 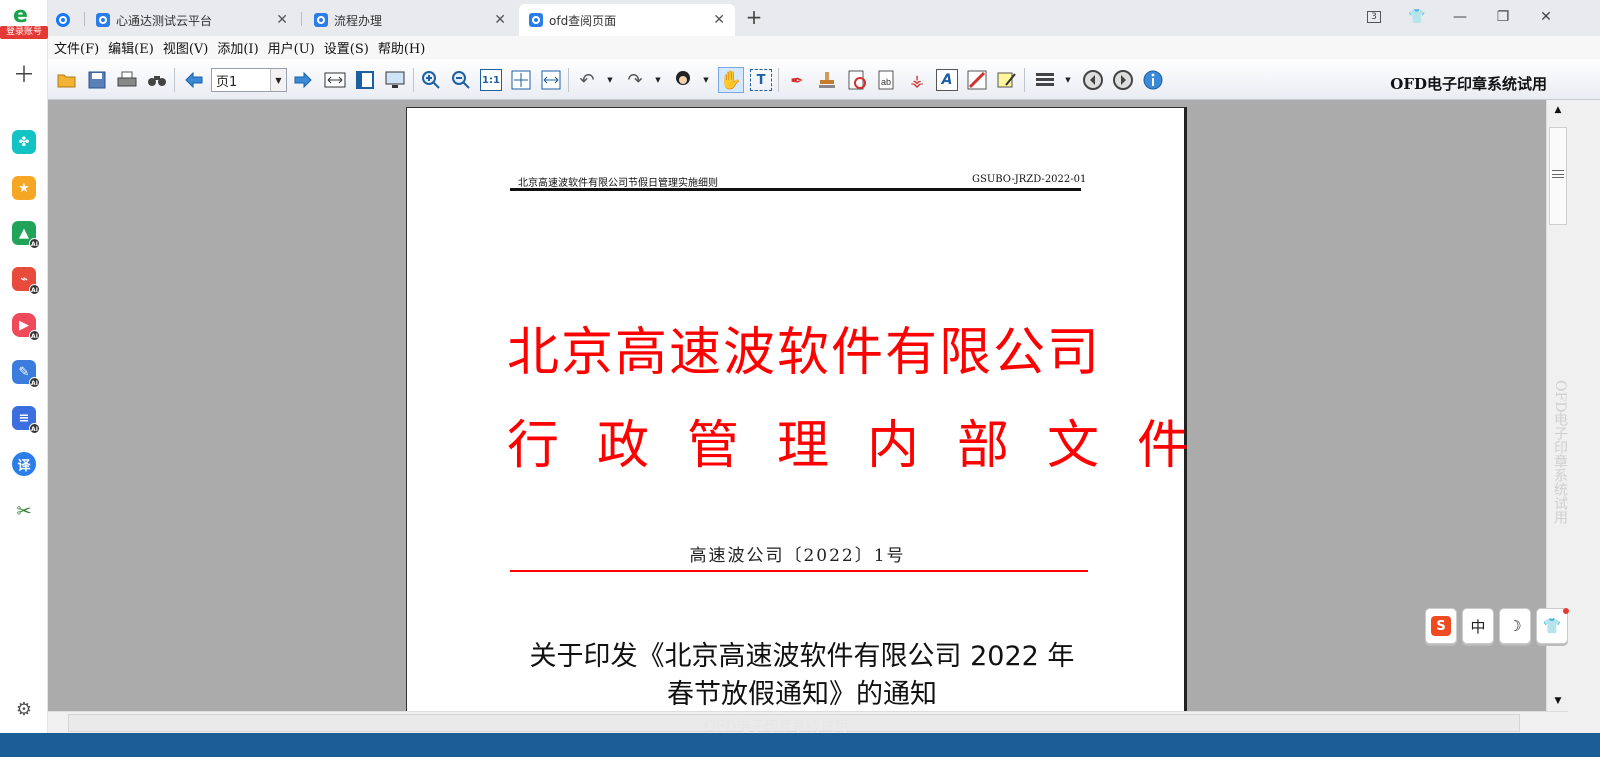 I want to click on fullscreen-icon, so click(x=395, y=80).